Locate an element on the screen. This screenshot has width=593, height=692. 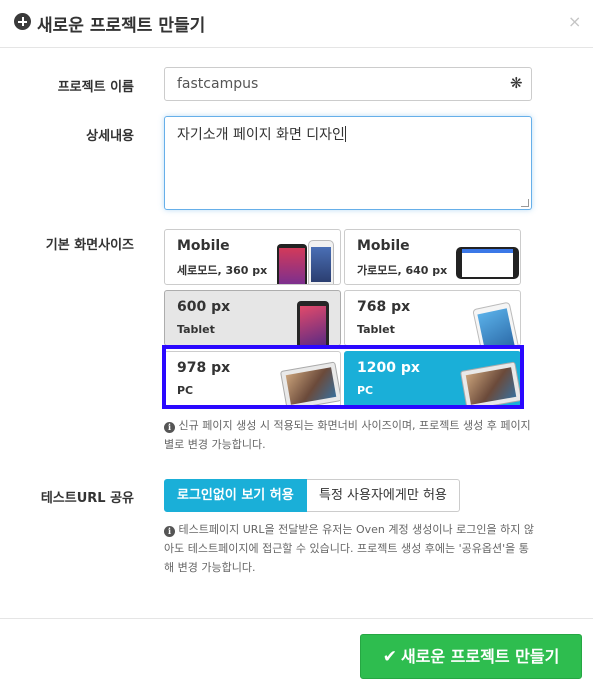
resize-handle-icon is located at coordinates (525, 203).